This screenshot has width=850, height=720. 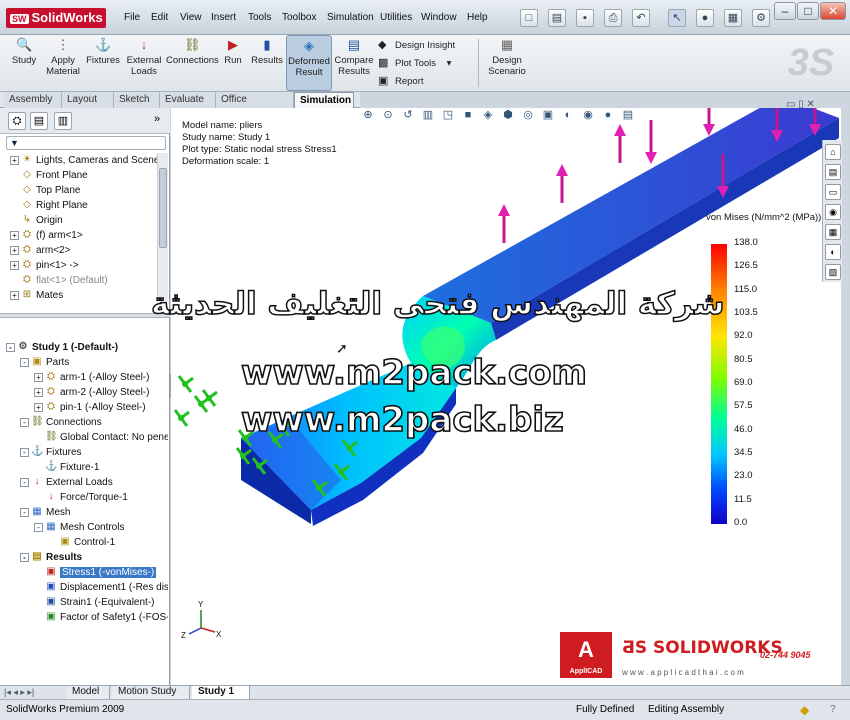 I want to click on study-tree-item: ▣ Displacement1 (-Res disp-), so click(x=87, y=587).